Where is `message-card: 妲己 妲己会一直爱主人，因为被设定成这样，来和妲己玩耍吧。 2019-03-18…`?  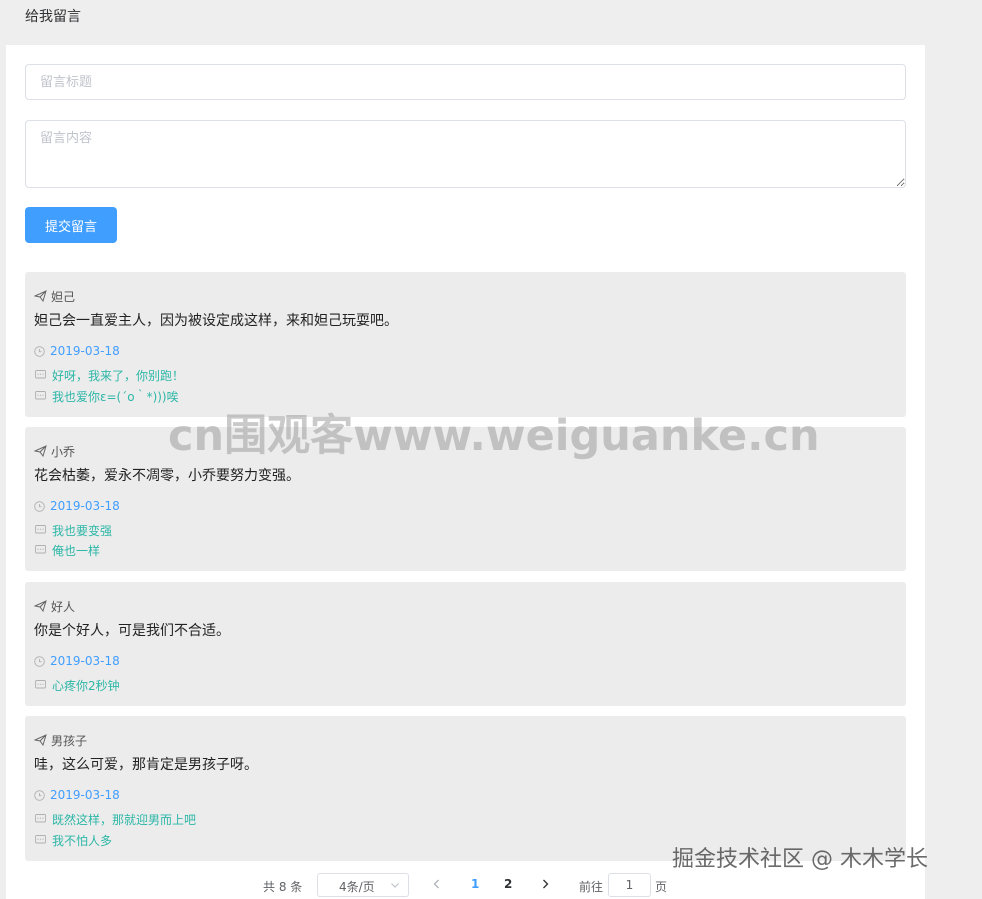 message-card: 妲己 妲己会一直爱主人，因为被设定成这样，来和妲己玩耍吧。 2019-03-18… is located at coordinates (465, 344).